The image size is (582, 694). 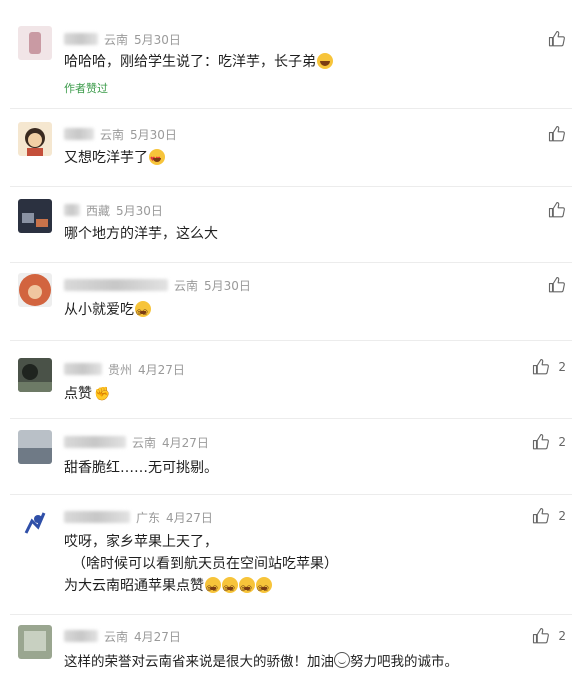 I want to click on comment-text-line-2: （啥时候可以看到航天员在空间站吃苹果）, so click(x=205, y=564).